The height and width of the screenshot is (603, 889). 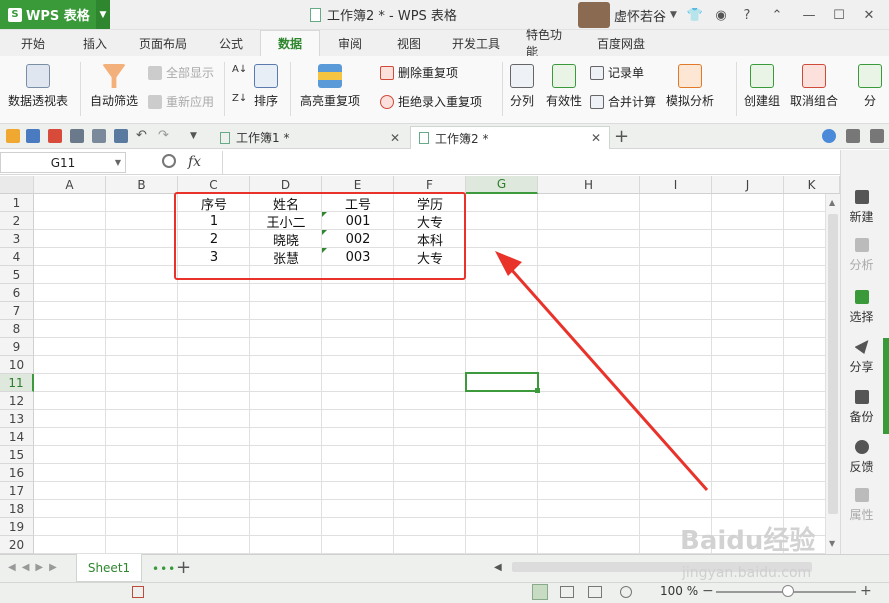 What do you see at coordinates (17, 473) in the screenshot?
I see `row-header: 16` at bounding box center [17, 473].